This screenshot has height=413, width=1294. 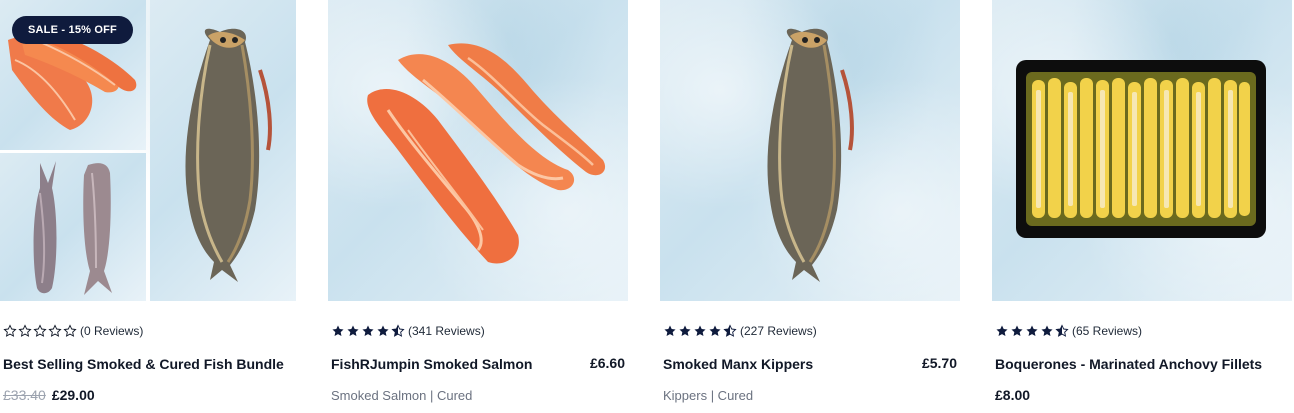 I want to click on review-count: (0 Reviews), so click(x=111, y=331).